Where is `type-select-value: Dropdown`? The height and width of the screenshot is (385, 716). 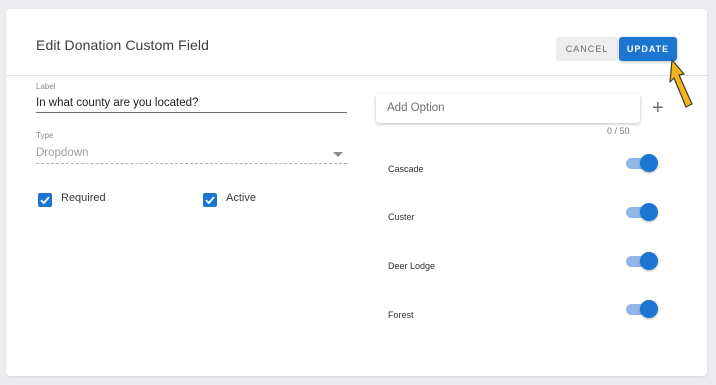 type-select-value: Dropdown is located at coordinates (62, 153).